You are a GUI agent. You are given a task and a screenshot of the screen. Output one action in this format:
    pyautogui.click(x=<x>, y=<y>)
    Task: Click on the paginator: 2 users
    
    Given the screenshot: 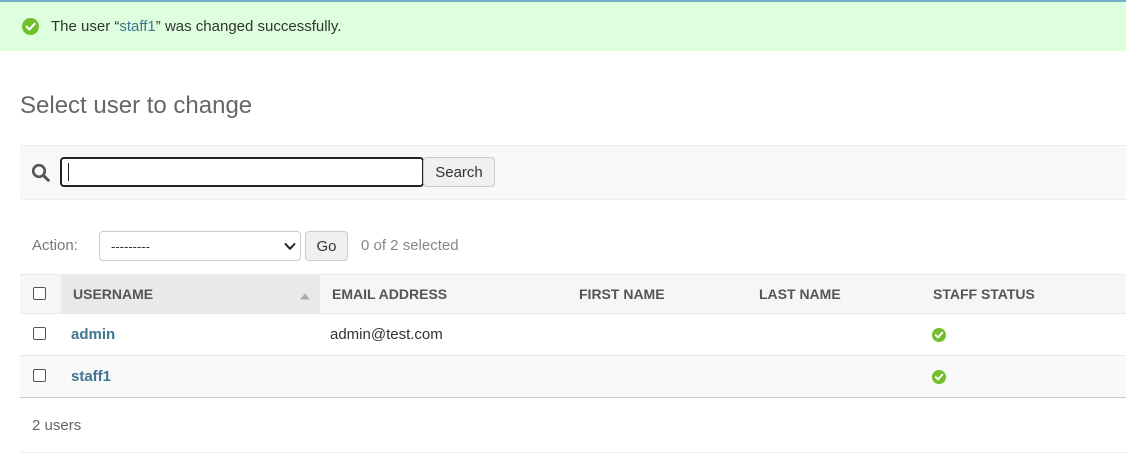 What is the action you would take?
    pyautogui.click(x=573, y=426)
    